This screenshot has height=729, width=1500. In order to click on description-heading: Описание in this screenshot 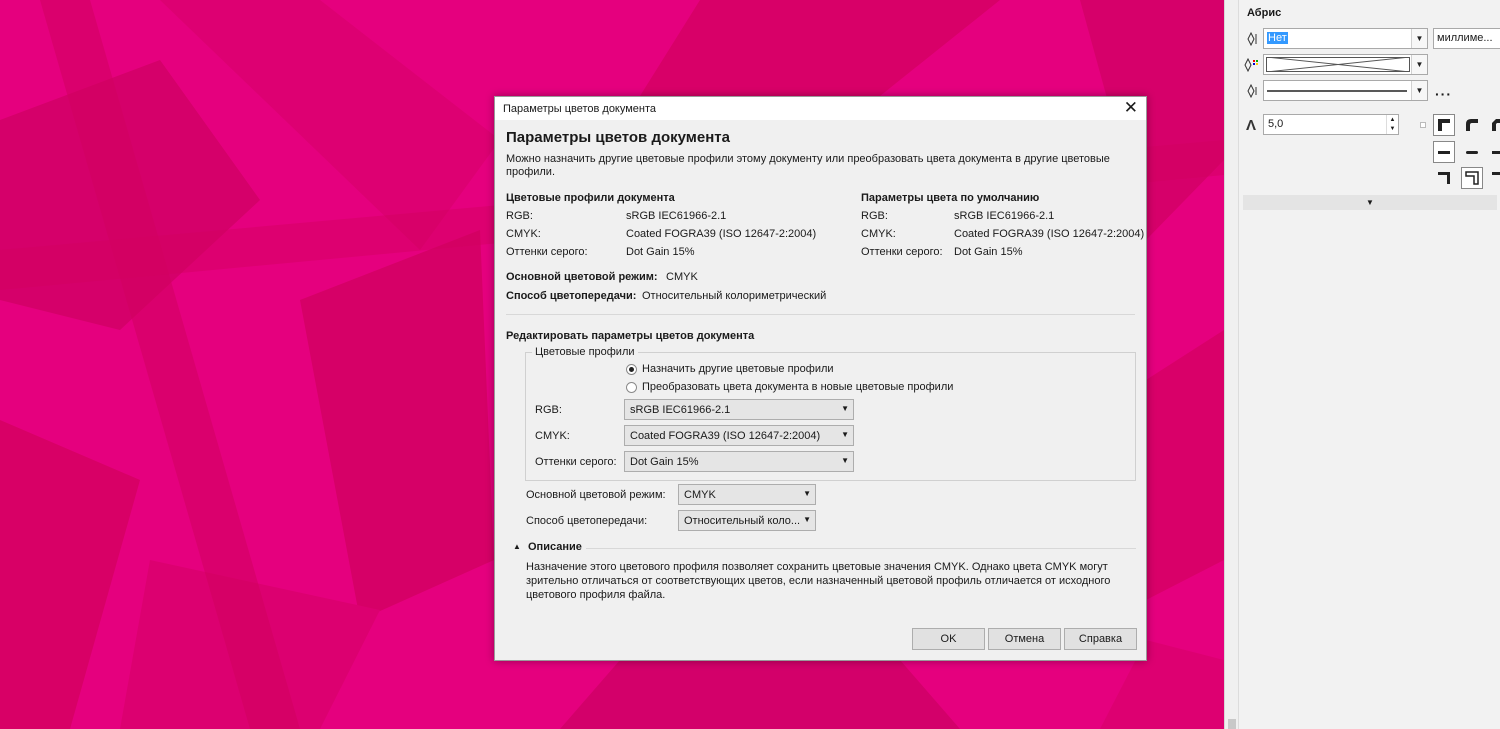, I will do `click(555, 547)`.